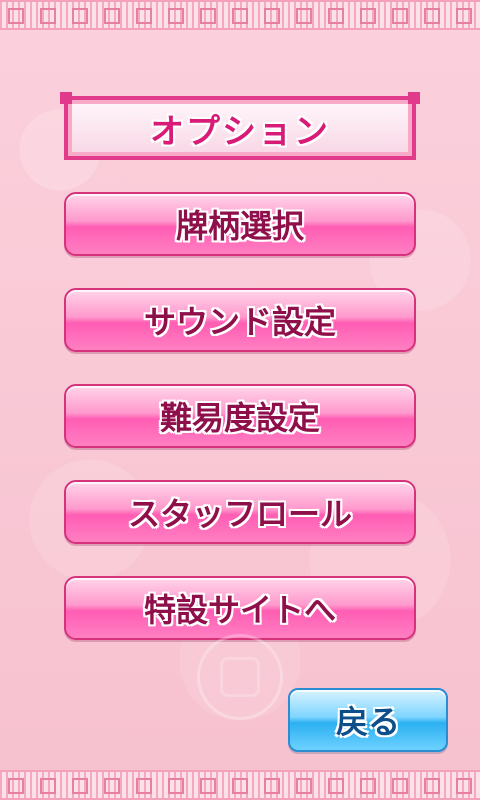 The width and height of the screenshot is (480, 800). I want to click on menu-item-label: 特設サイトへ, so click(239, 610).